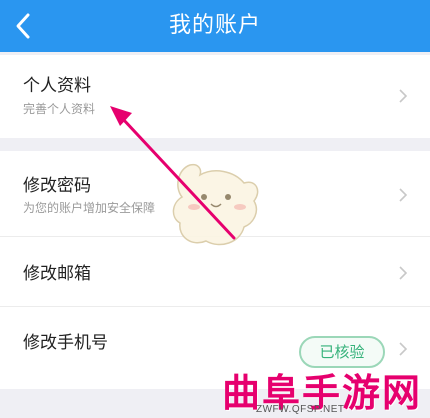 The width and height of the screenshot is (430, 418). What do you see at coordinates (89, 208) in the screenshot?
I see `password-row-subtitle: 为您的账户增加安全保障` at bounding box center [89, 208].